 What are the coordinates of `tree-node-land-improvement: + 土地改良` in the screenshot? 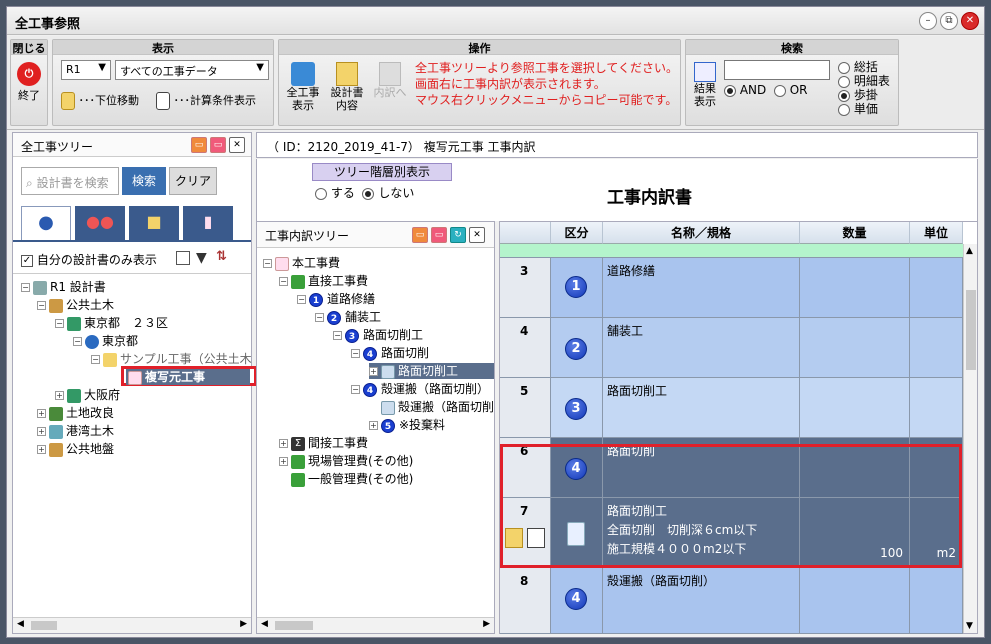 It's located at (75, 413).